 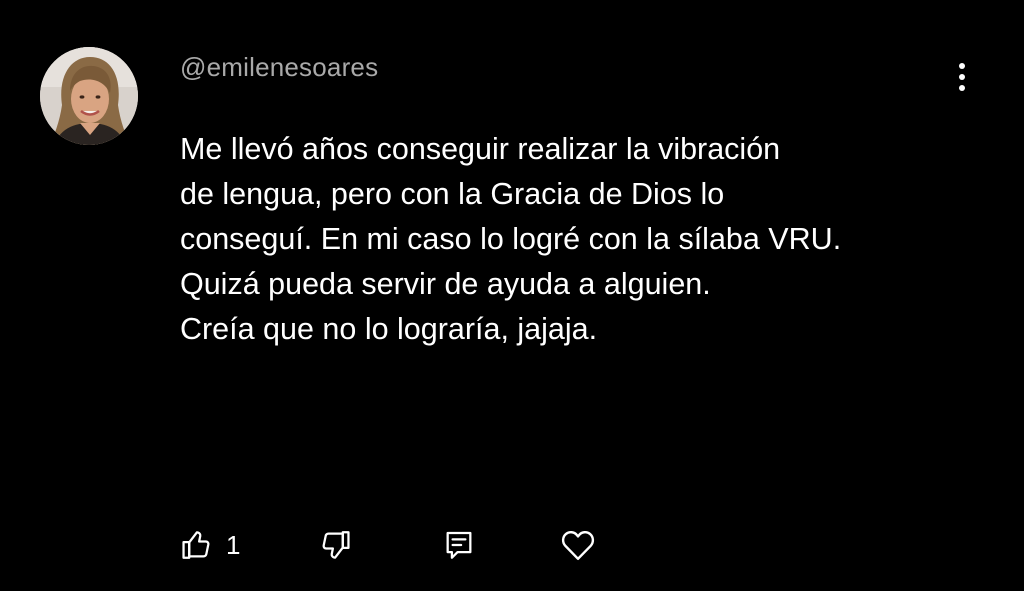 I want to click on comment-line: de lengua, pero con la Gracia de Dios lo, so click(x=452, y=194).